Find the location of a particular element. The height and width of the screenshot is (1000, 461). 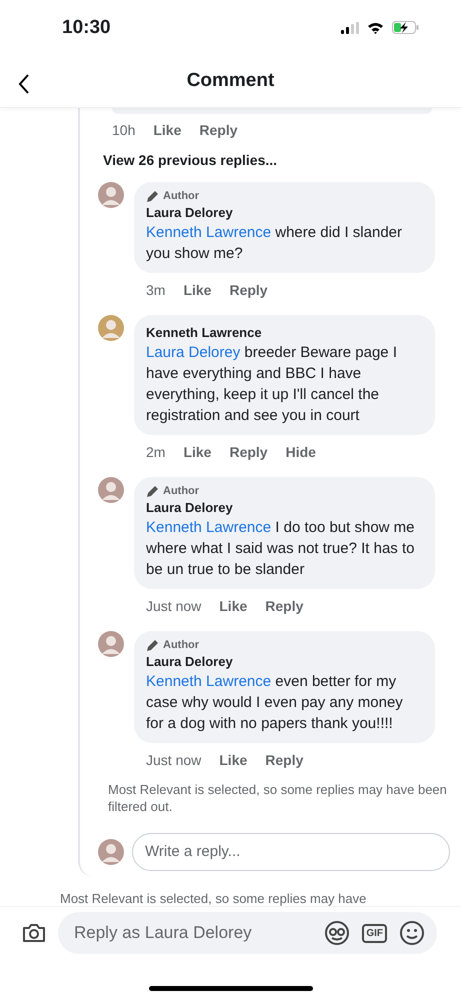

filter-note: Most Relevant is selected, so some replies may have is located at coordinates (214, 898).